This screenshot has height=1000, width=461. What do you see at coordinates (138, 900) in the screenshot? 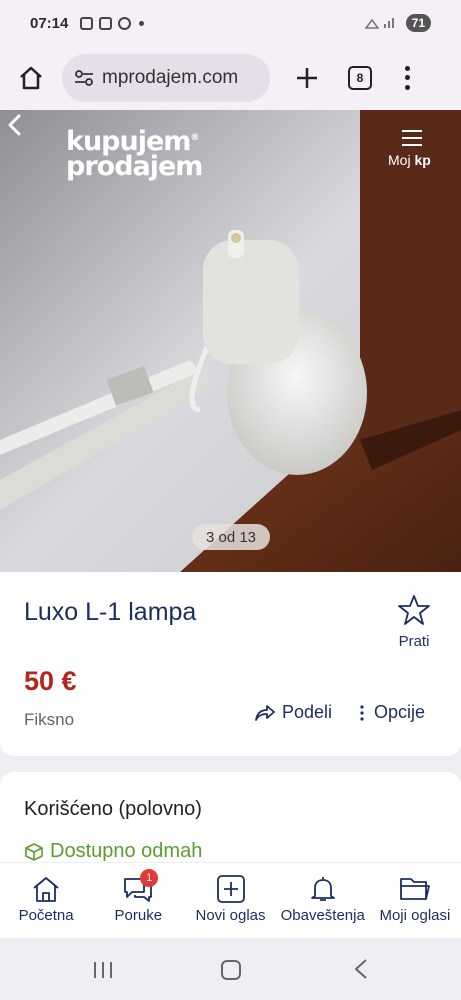
I see `nav-item-messages: 1 Poruke` at bounding box center [138, 900].